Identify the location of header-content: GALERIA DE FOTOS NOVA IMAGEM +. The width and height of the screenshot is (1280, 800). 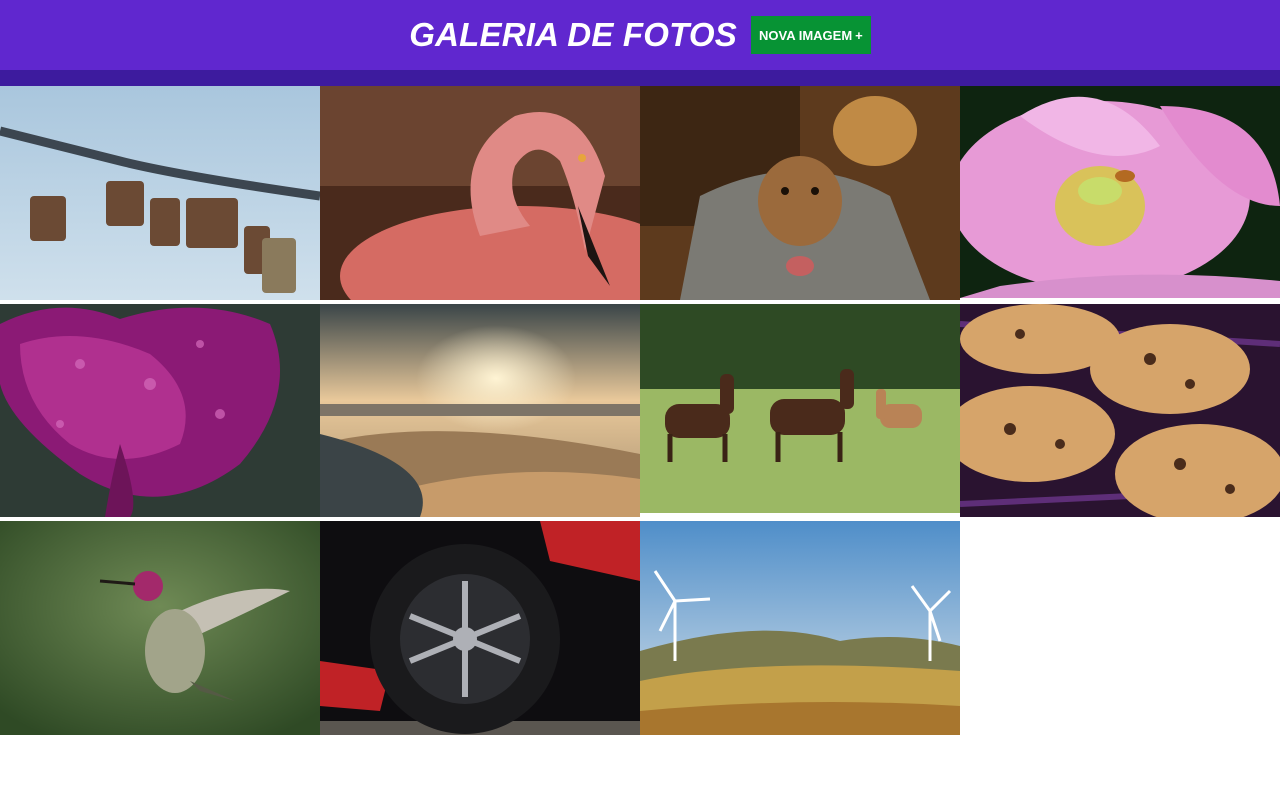
(640, 35).